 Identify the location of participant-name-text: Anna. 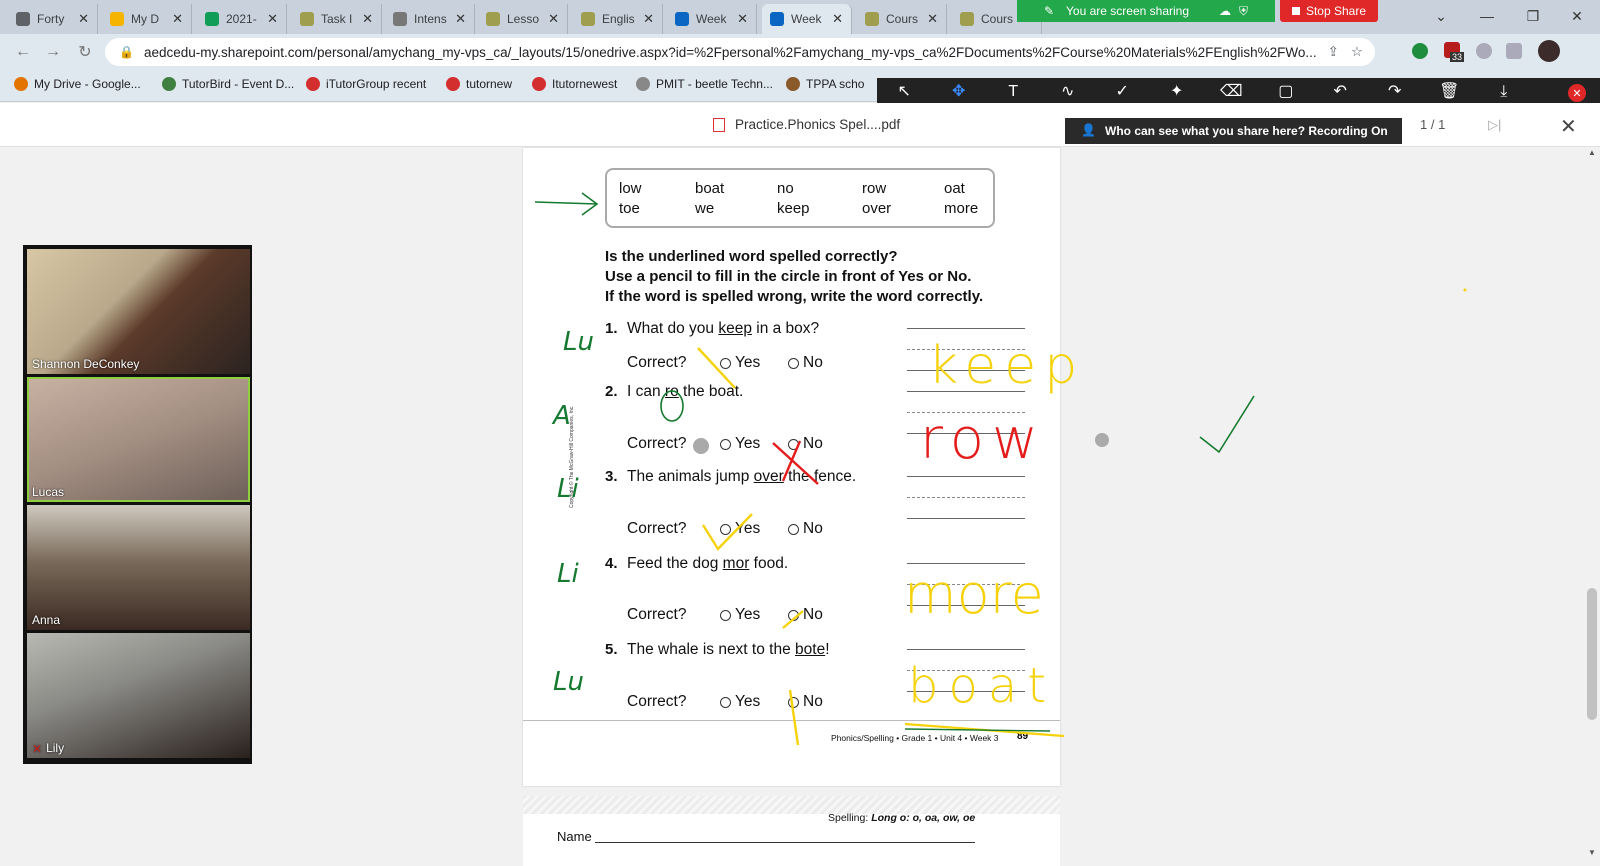
(46, 620).